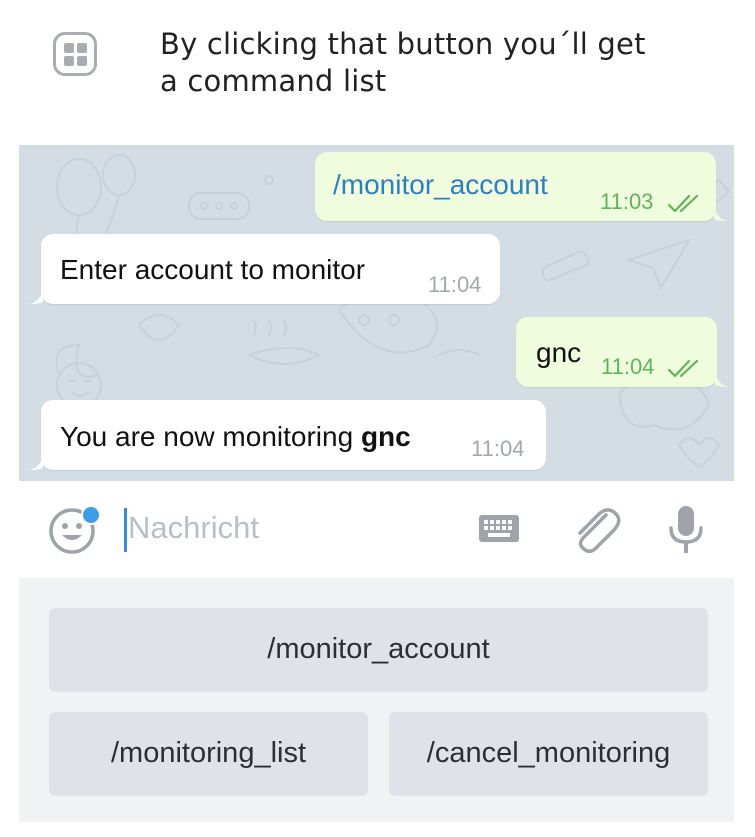  I want to click on microphone-icon, so click(686, 531).